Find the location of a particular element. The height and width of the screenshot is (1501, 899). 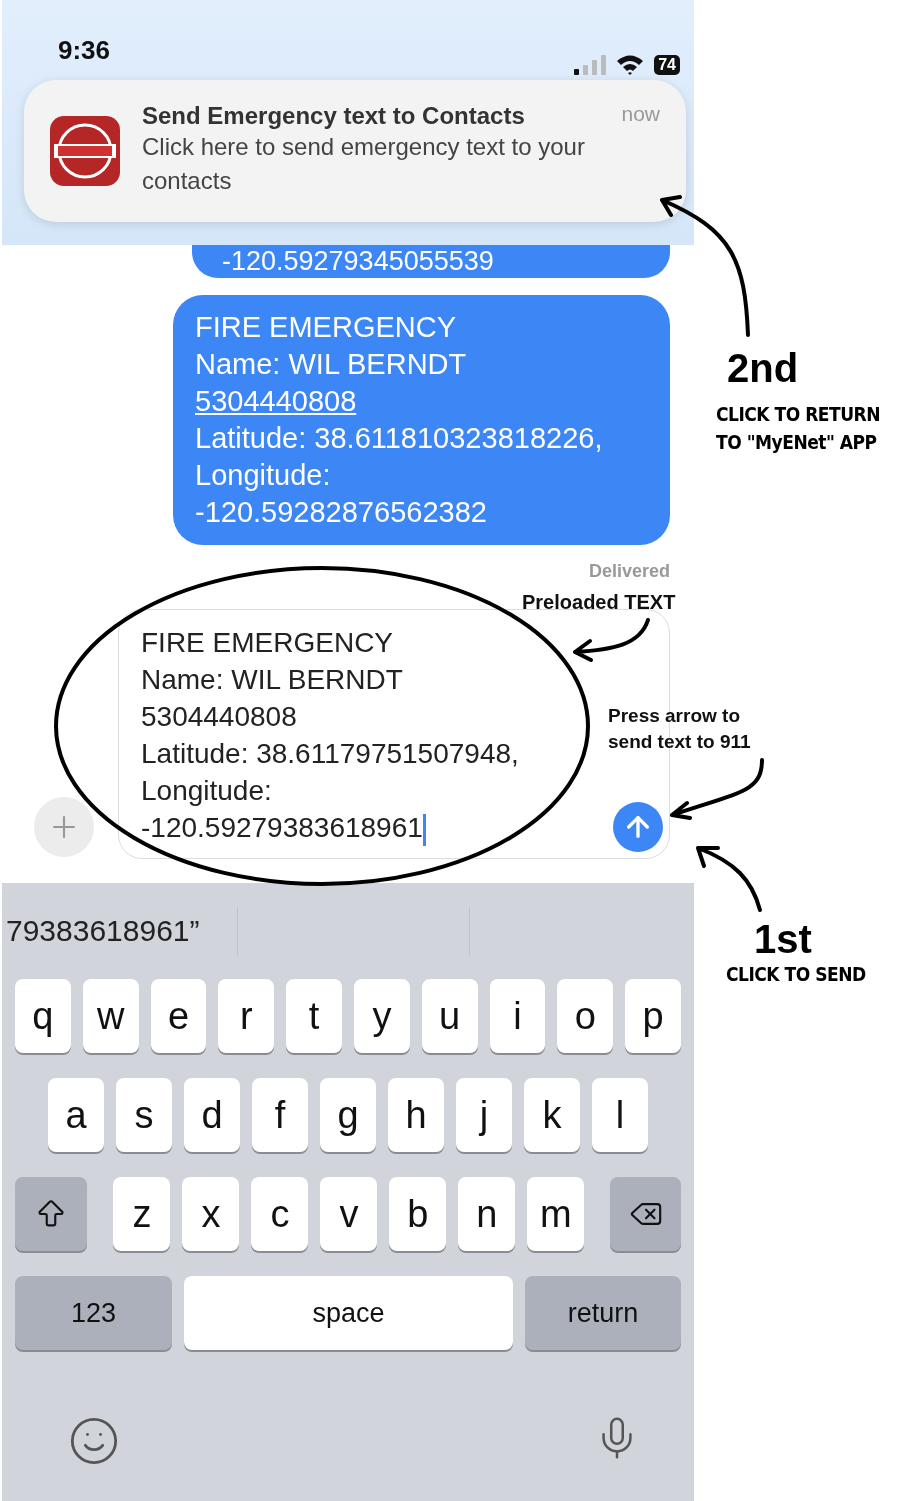

letter-key: t is located at coordinates (314, 1016).